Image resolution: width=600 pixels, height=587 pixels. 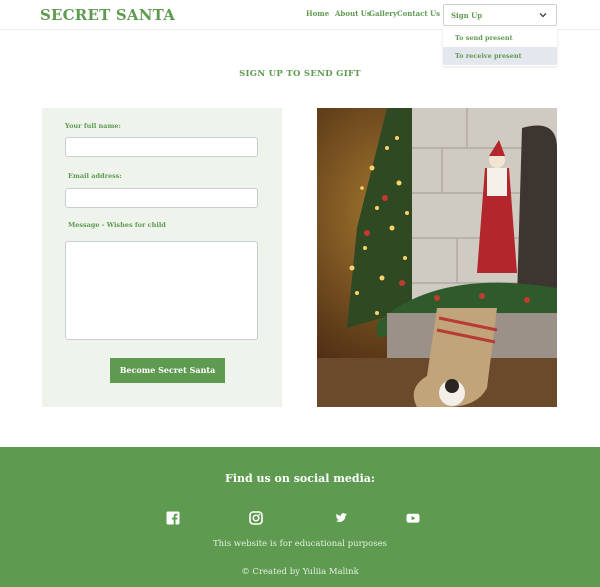 What do you see at coordinates (500, 15) in the screenshot?
I see `signup-select: Sign Up` at bounding box center [500, 15].